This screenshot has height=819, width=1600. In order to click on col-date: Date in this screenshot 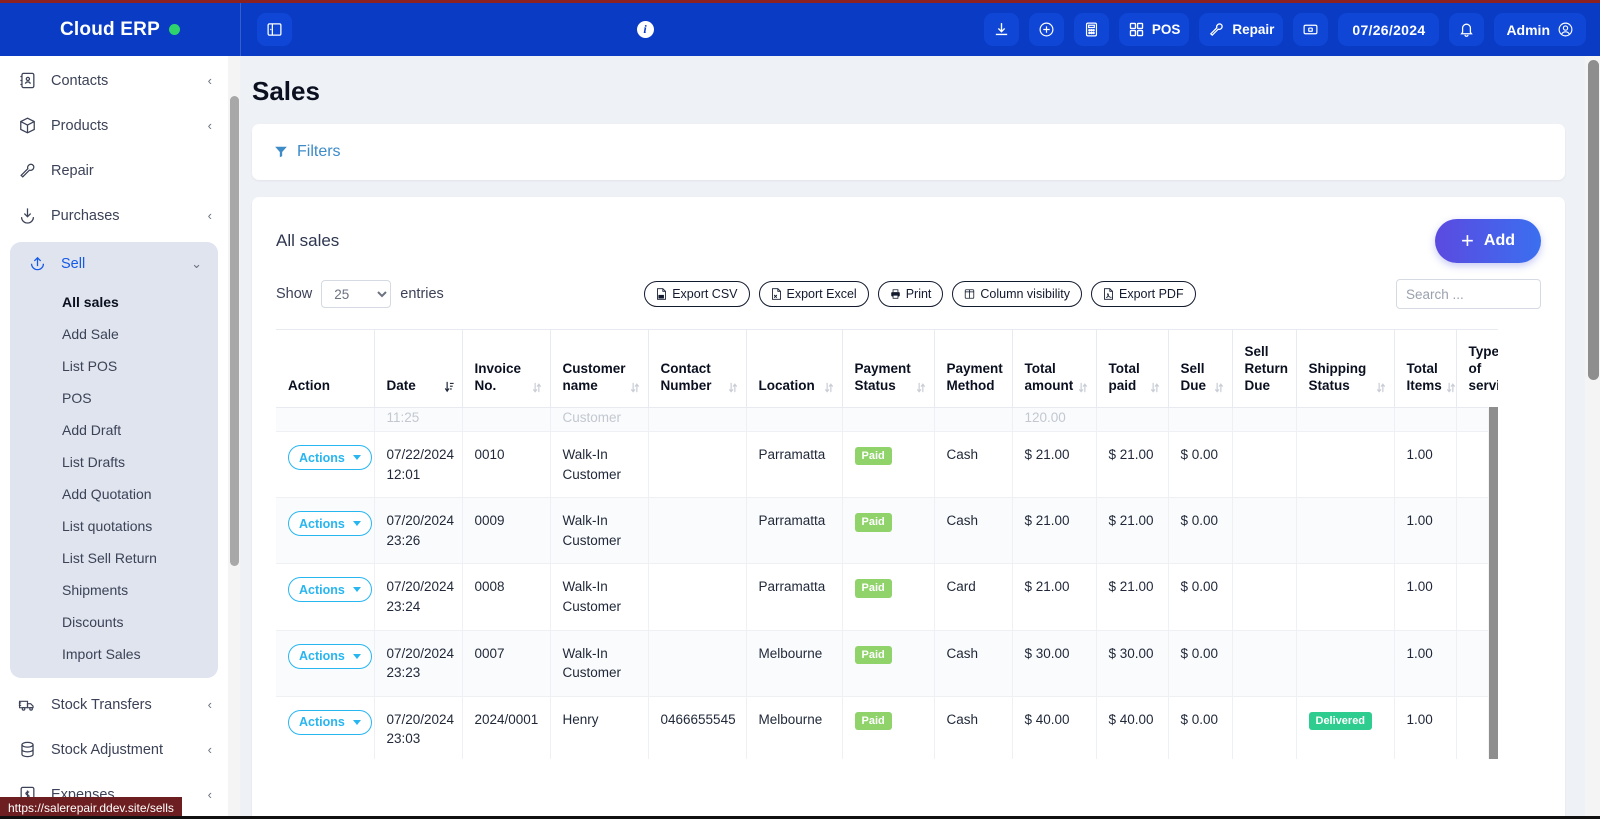, I will do `click(418, 369)`.